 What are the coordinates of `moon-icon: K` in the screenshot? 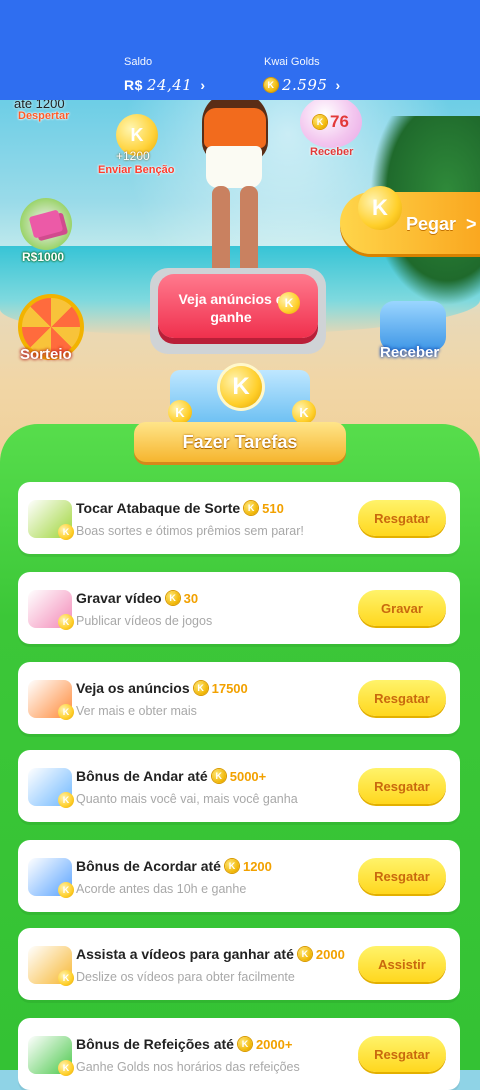 It's located at (51, 878).